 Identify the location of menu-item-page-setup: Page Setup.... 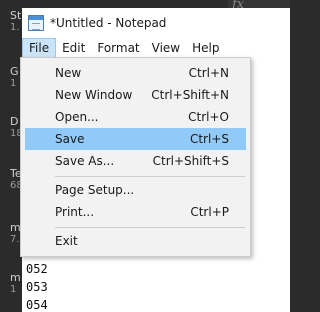
(135, 190).